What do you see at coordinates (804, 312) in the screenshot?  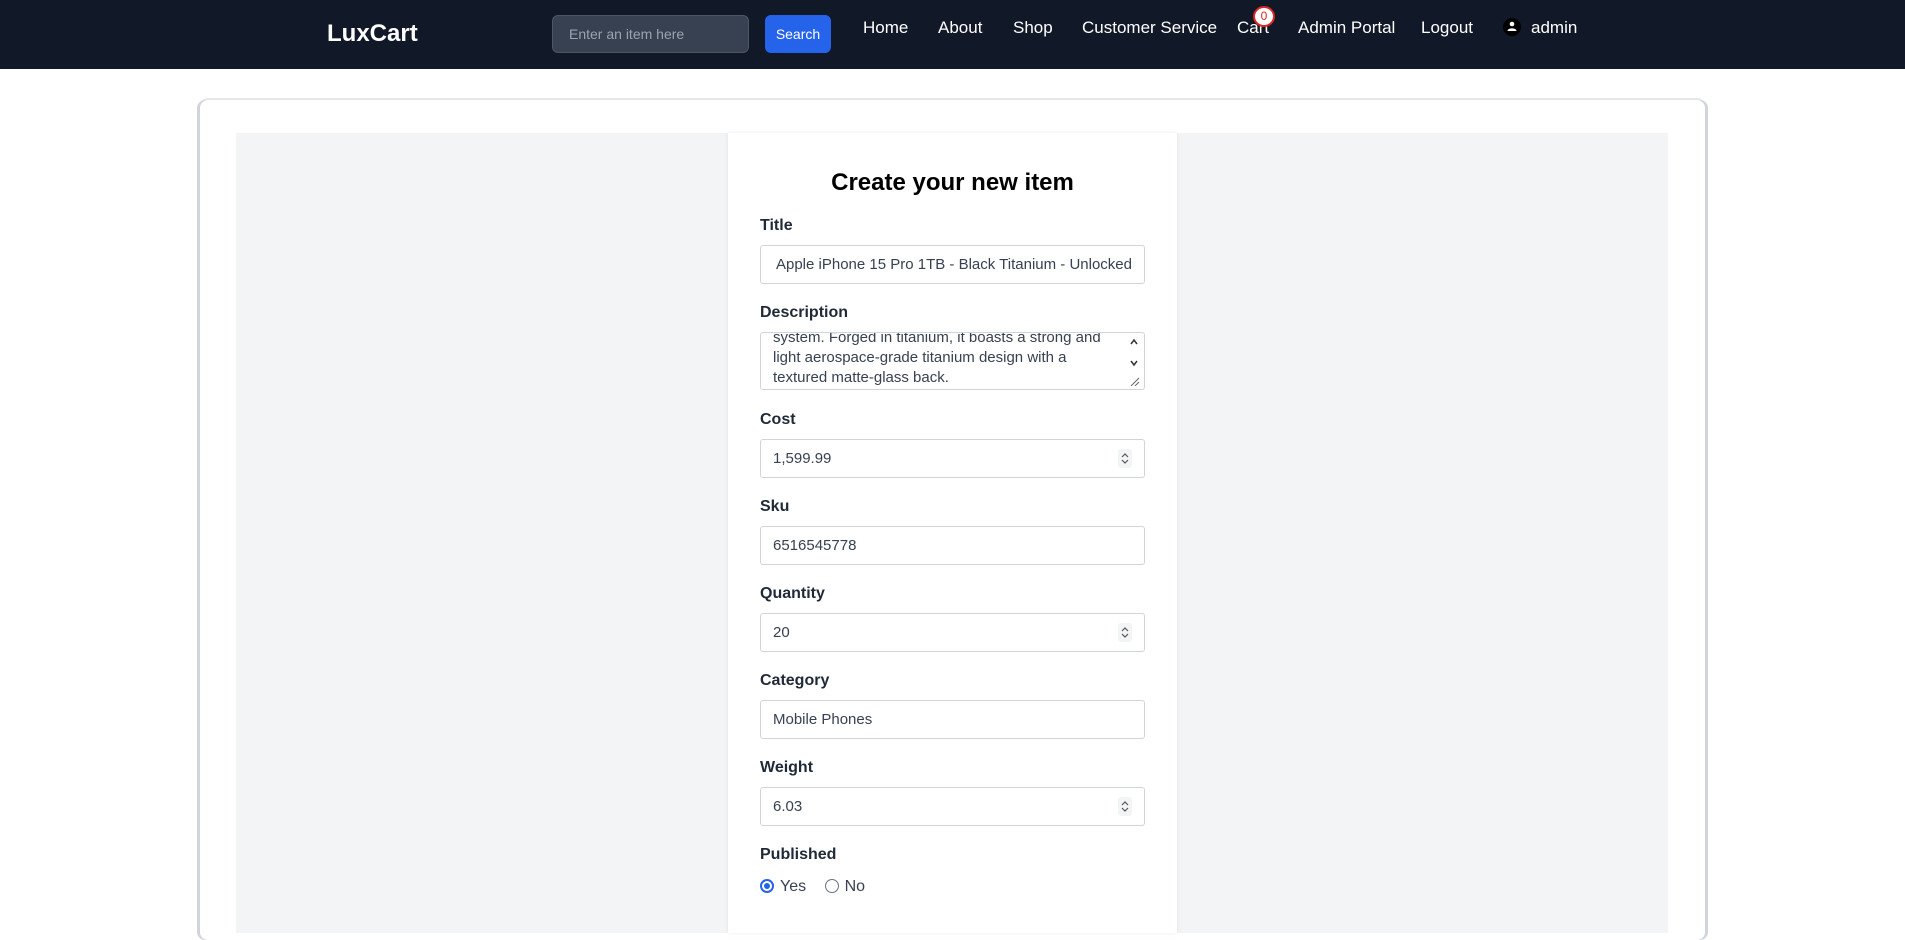 I see `description-label: Description` at bounding box center [804, 312].